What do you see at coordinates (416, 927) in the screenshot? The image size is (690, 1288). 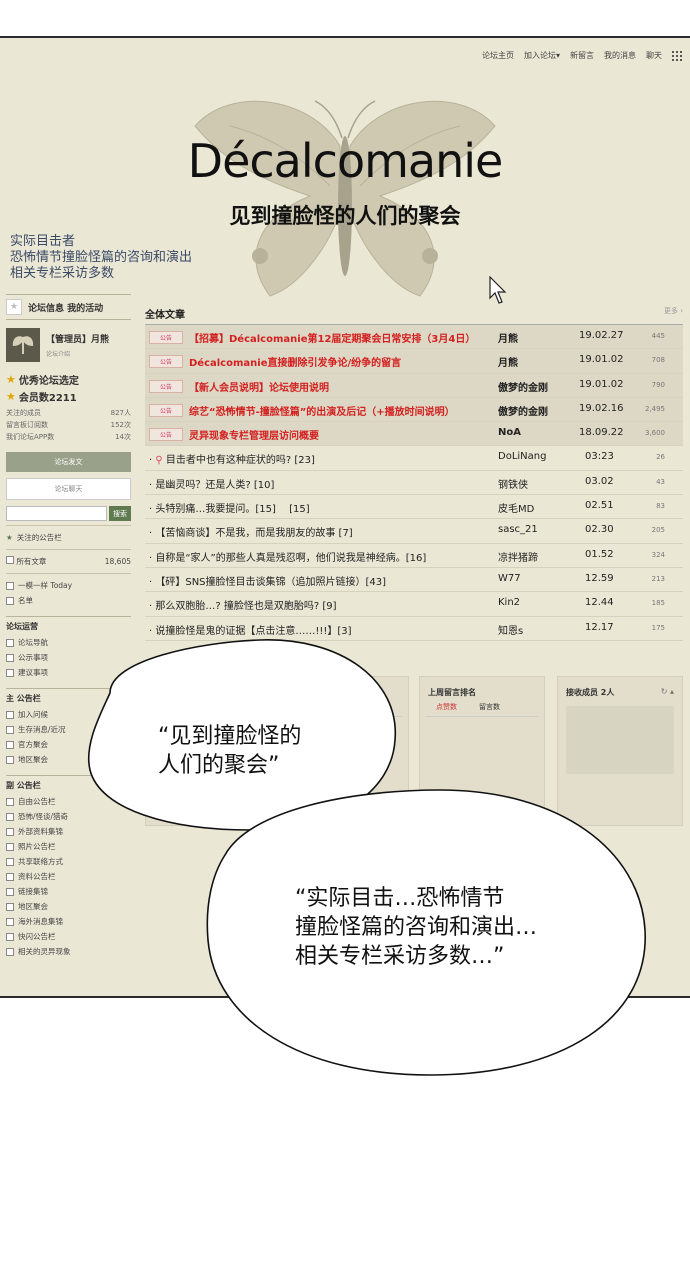 I see `bubble-2-text: “实际目击…恐怖情节 撞脸怪篇的咨询和演出… 相关专栏采访多数…”` at bounding box center [416, 927].